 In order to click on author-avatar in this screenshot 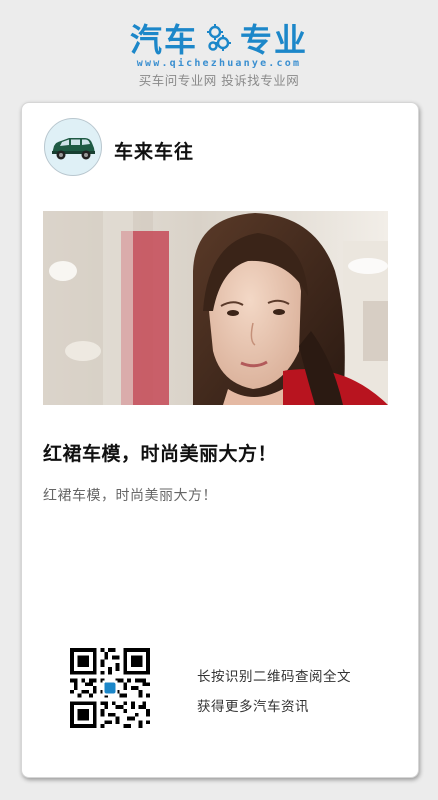, I will do `click(73, 147)`.